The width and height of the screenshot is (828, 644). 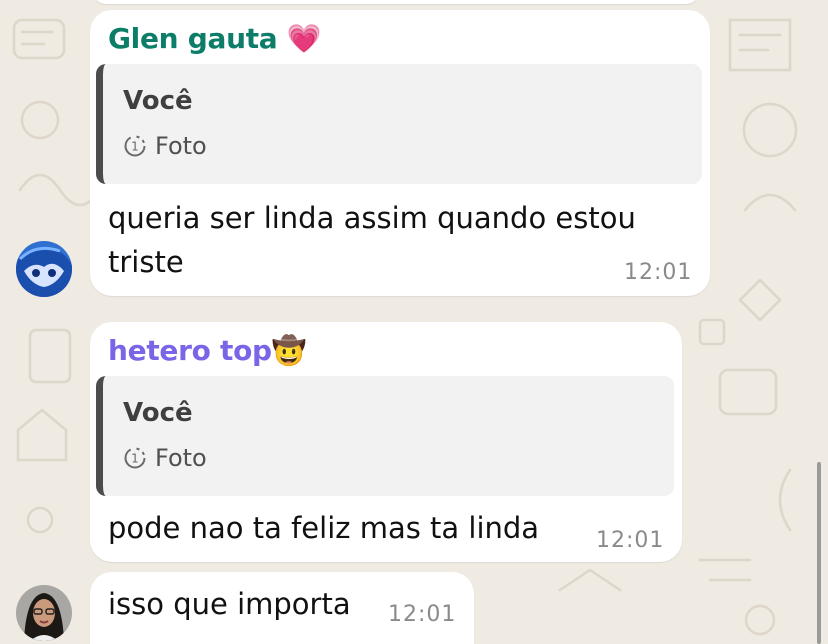 What do you see at coordinates (146, 262) in the screenshot?
I see `message-text-line-2: triste` at bounding box center [146, 262].